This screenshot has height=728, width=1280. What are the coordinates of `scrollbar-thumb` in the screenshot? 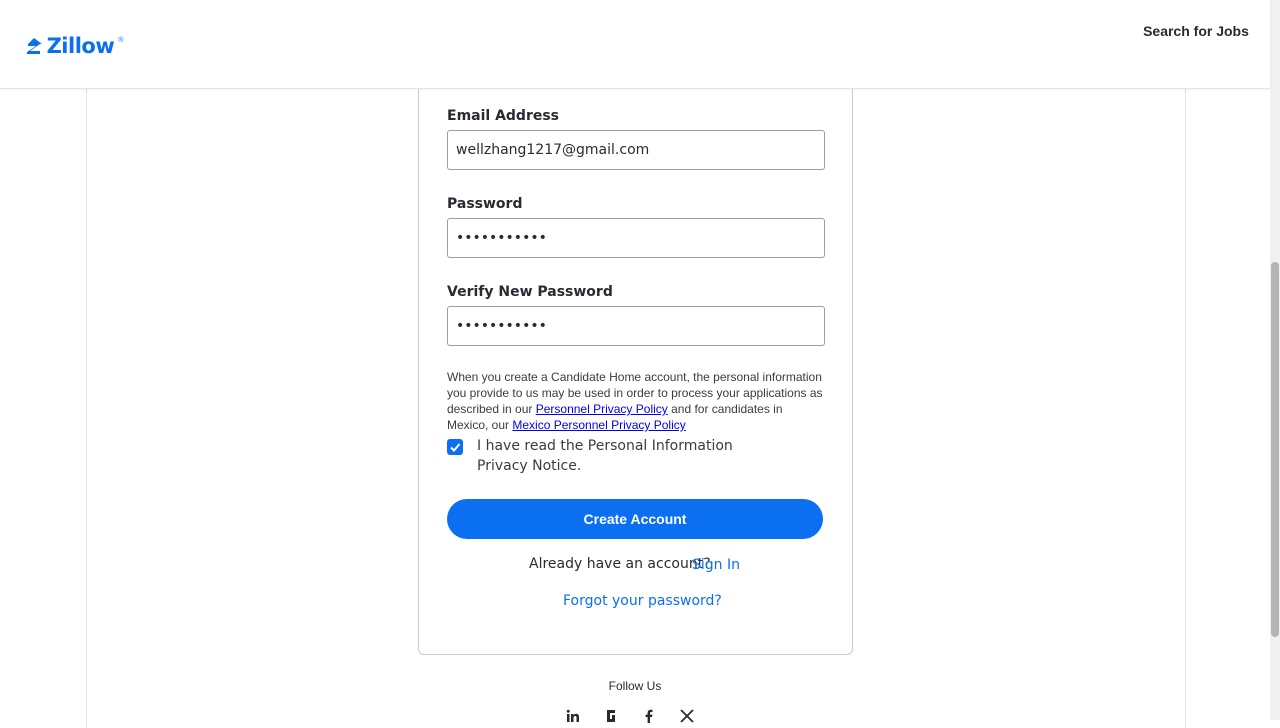 It's located at (1275, 449).